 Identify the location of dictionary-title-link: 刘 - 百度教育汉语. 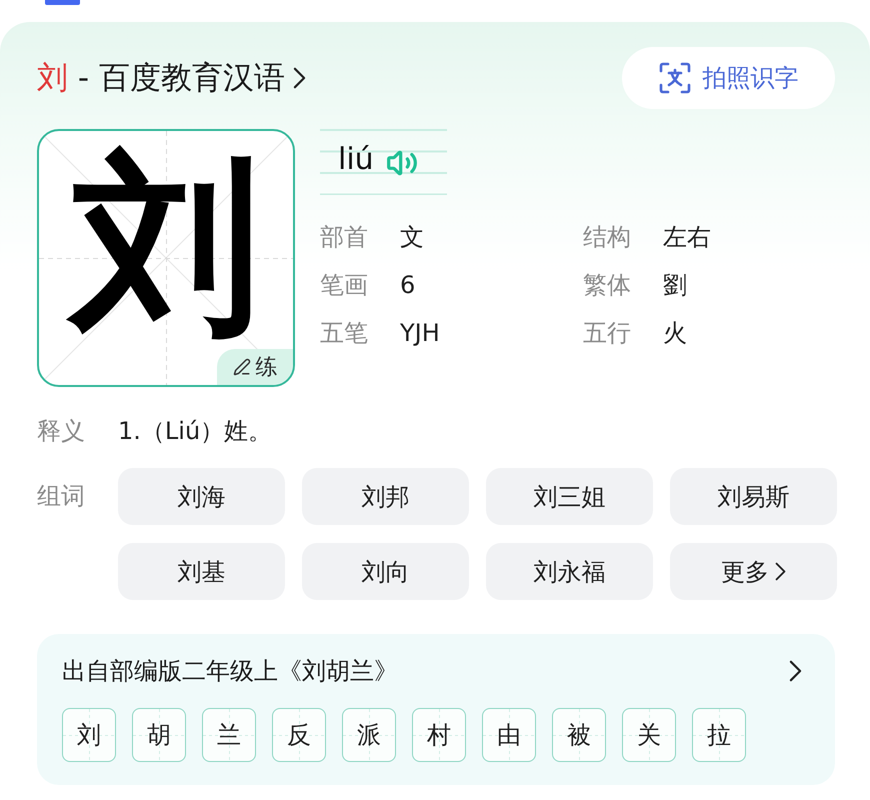
(171, 78).